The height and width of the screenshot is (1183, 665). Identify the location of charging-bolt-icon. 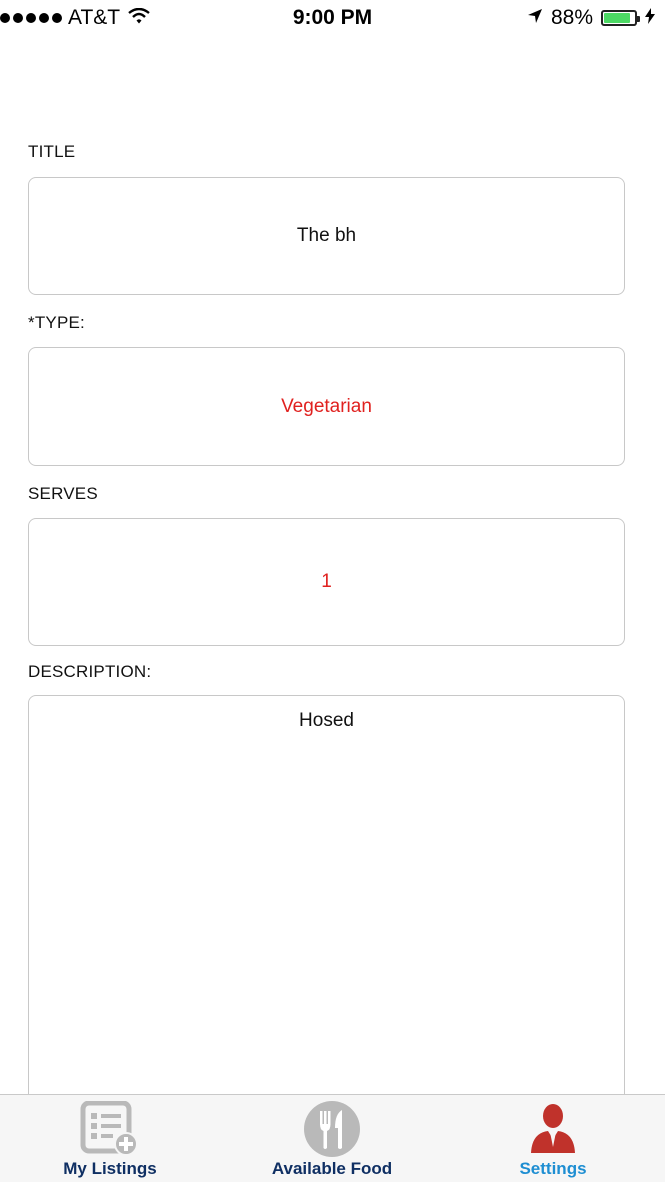
(650, 18).